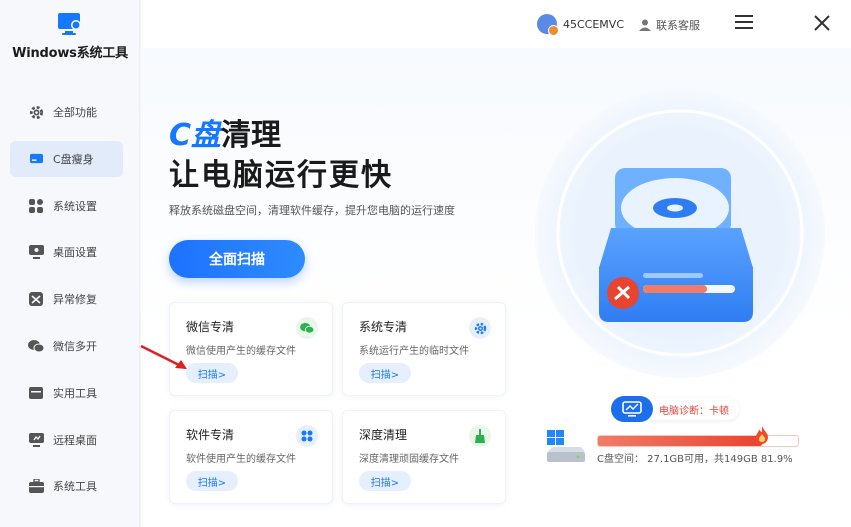 Image resolution: width=851 pixels, height=527 pixels. What do you see at coordinates (548, 25) in the screenshot?
I see `avatar` at bounding box center [548, 25].